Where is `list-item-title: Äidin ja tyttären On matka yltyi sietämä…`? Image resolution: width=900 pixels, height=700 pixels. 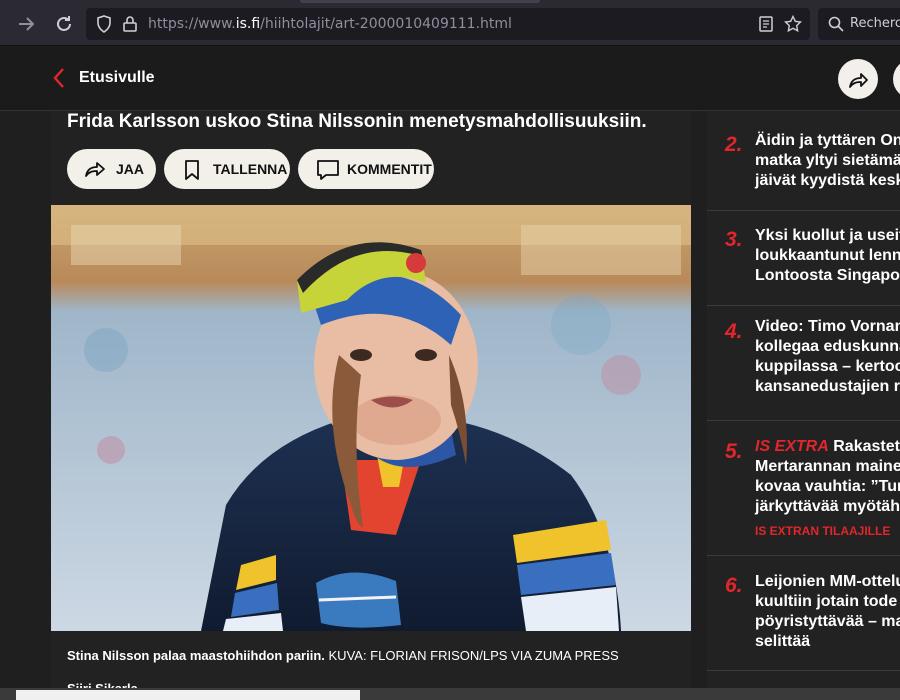 list-item-title: Äidin ja tyttären On matka yltyi sietämä… is located at coordinates (827, 161).